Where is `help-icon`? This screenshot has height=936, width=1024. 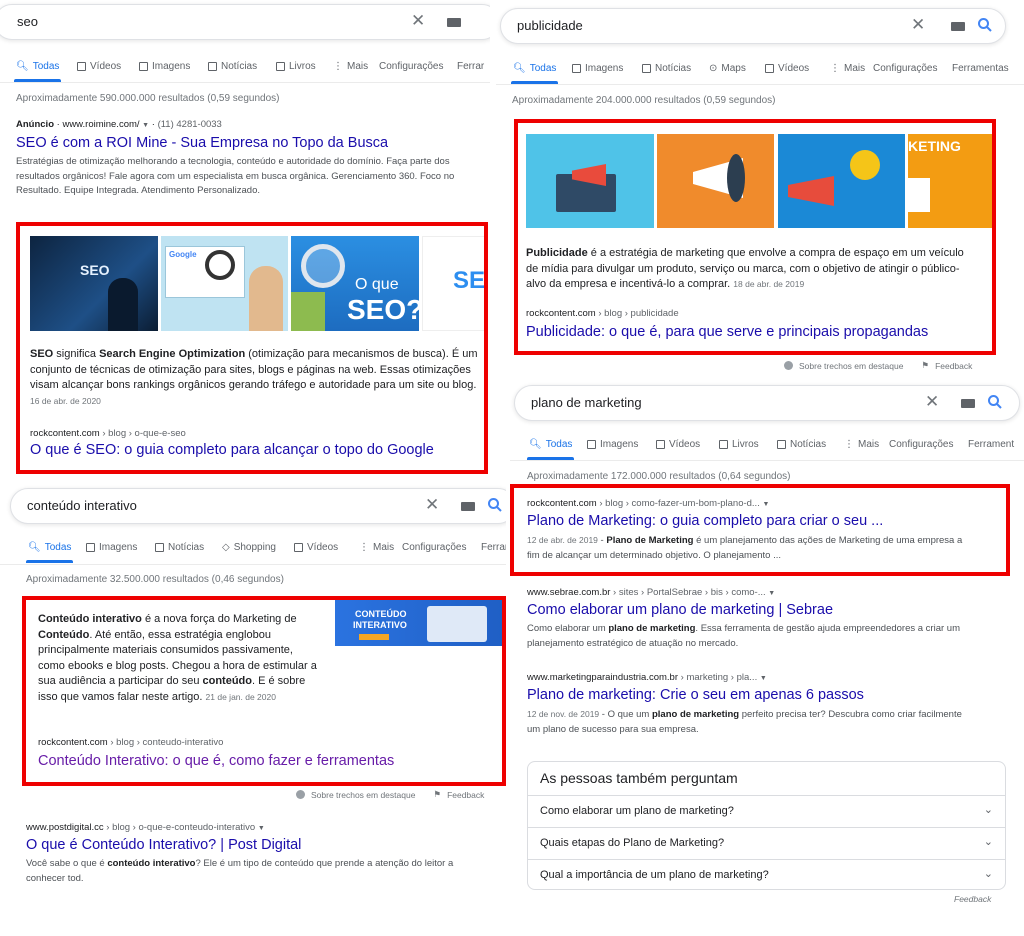
help-icon is located at coordinates (300, 794).